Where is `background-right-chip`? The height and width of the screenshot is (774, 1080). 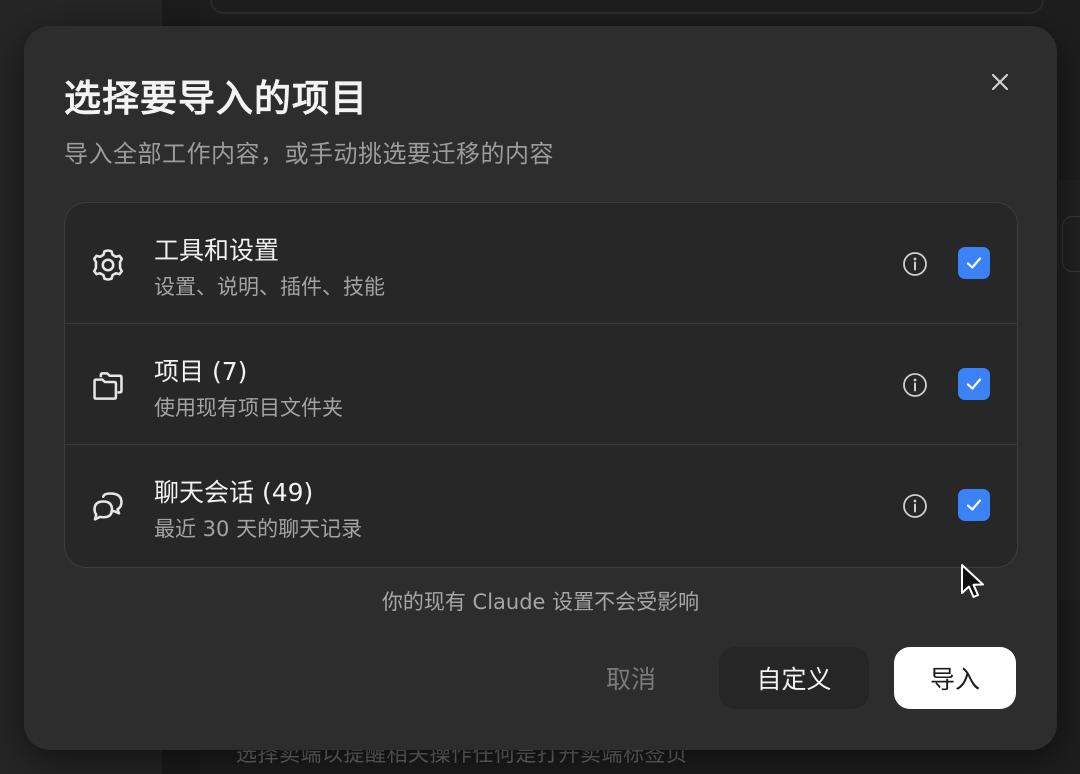
background-right-chip is located at coordinates (1071, 244).